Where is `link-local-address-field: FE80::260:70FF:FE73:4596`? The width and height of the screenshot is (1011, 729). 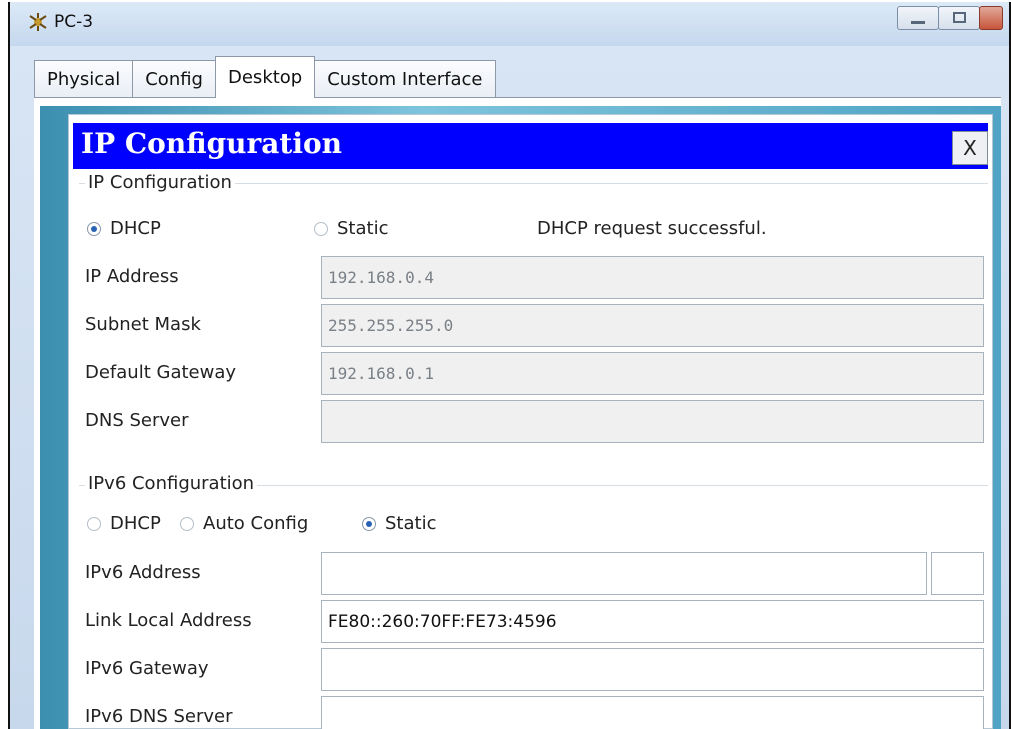
link-local-address-field: FE80::260:70FF:FE73:4596 is located at coordinates (652, 621).